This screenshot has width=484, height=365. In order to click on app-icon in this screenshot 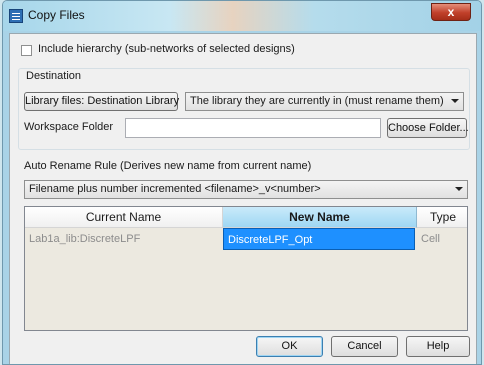, I will do `click(16, 16)`.